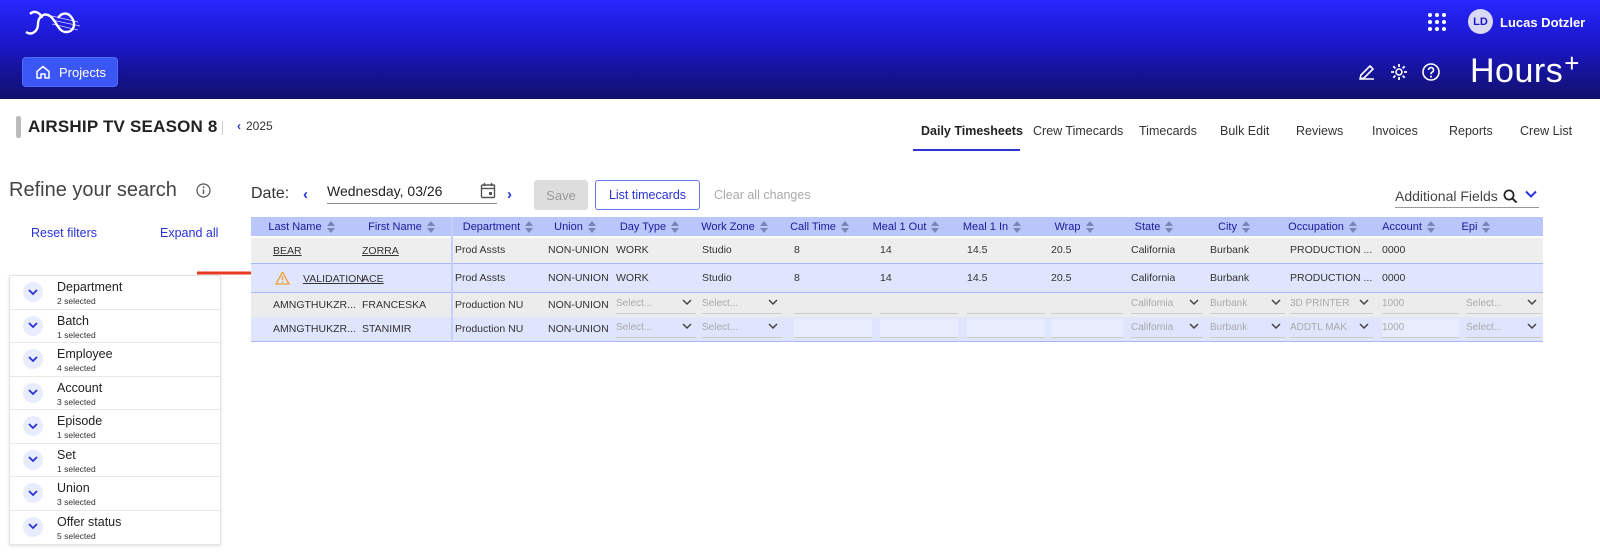  Describe the element at coordinates (819, 226) in the screenshot. I see `col-call-time: Call Time` at that location.